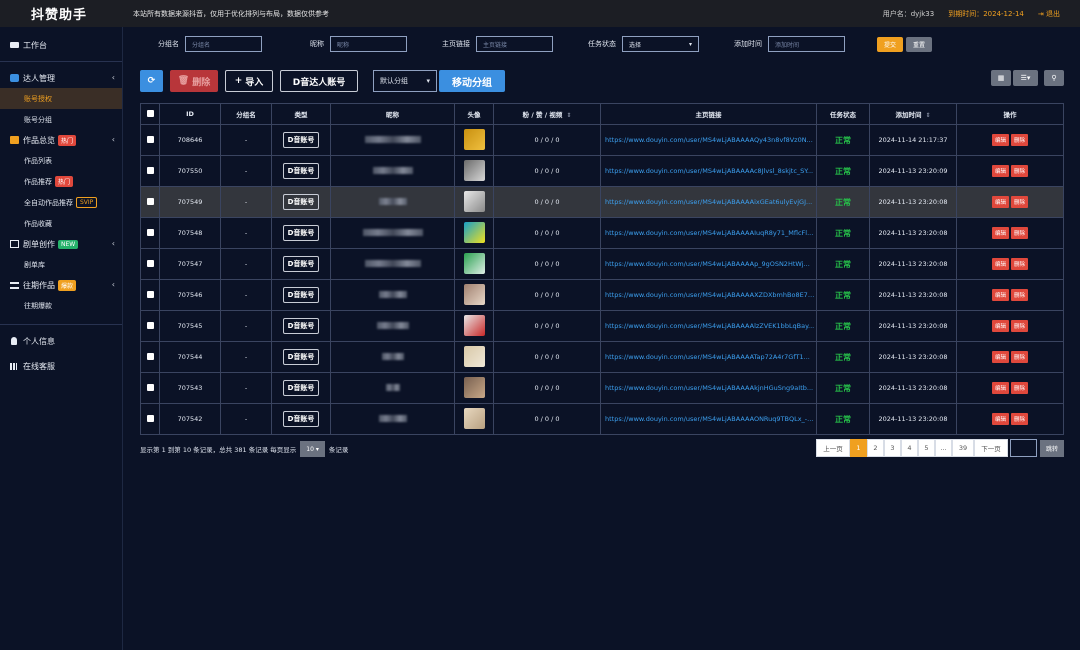  I want to click on status-filter-select: 选择 ▾, so click(660, 44).